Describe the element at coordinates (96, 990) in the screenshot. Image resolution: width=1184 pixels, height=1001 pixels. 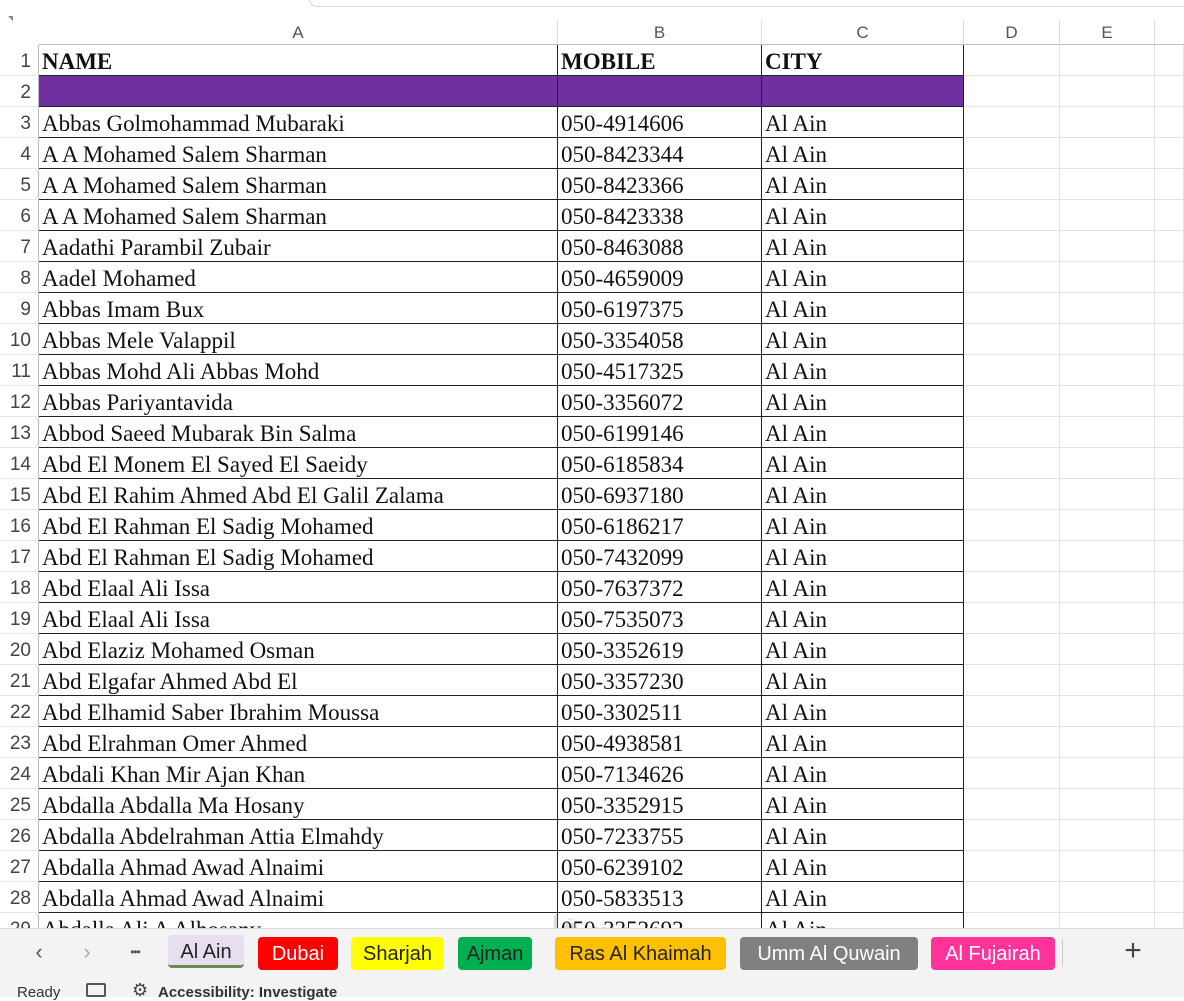
I see `macro-recording-icon` at that location.